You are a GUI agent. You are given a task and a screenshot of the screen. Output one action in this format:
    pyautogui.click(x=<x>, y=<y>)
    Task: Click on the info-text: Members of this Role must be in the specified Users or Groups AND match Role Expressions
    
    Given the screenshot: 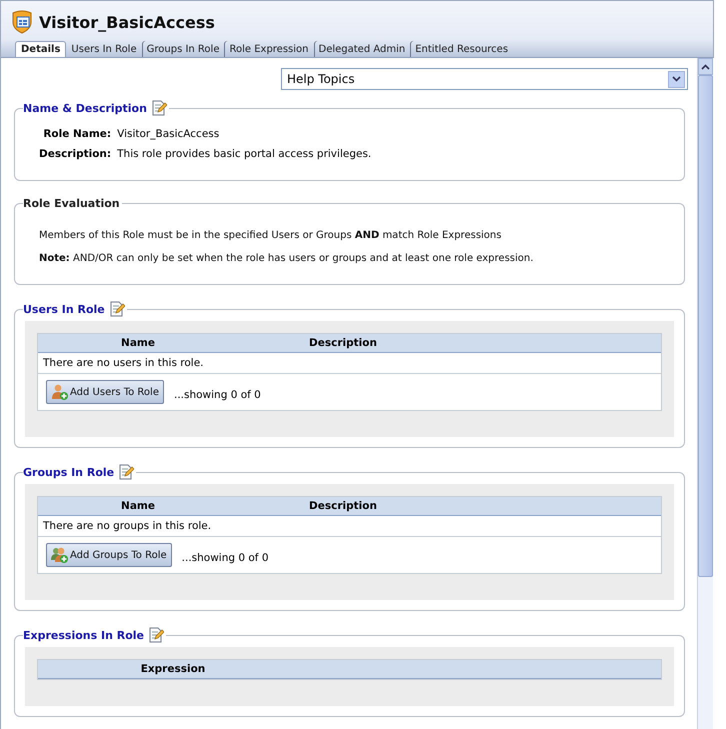 What is the action you would take?
    pyautogui.click(x=270, y=236)
    